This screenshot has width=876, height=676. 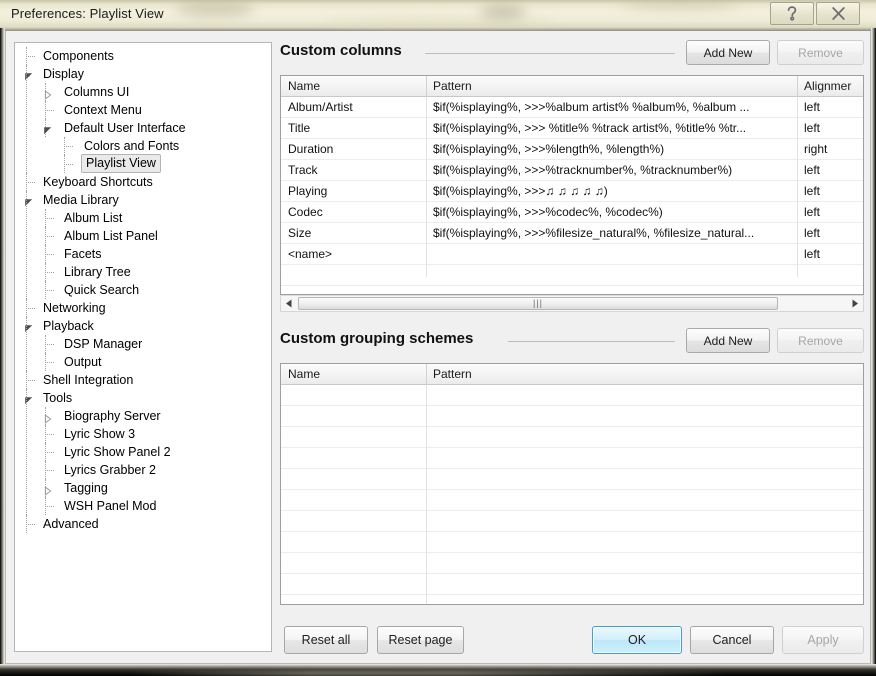 I want to click on tree-item-tagging: Tagging, so click(x=143, y=488).